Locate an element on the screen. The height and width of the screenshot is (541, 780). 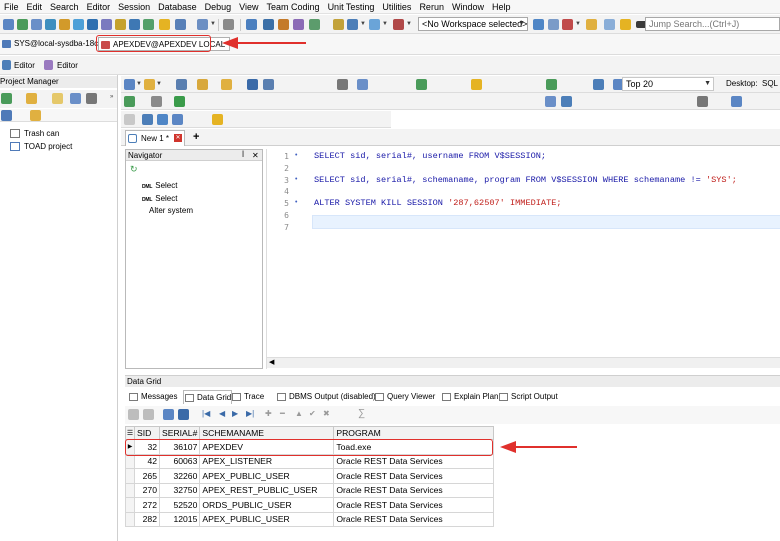
result-tab-dbms-output-disabled: DBMS Output (disabled) is located at coordinates (326, 397).